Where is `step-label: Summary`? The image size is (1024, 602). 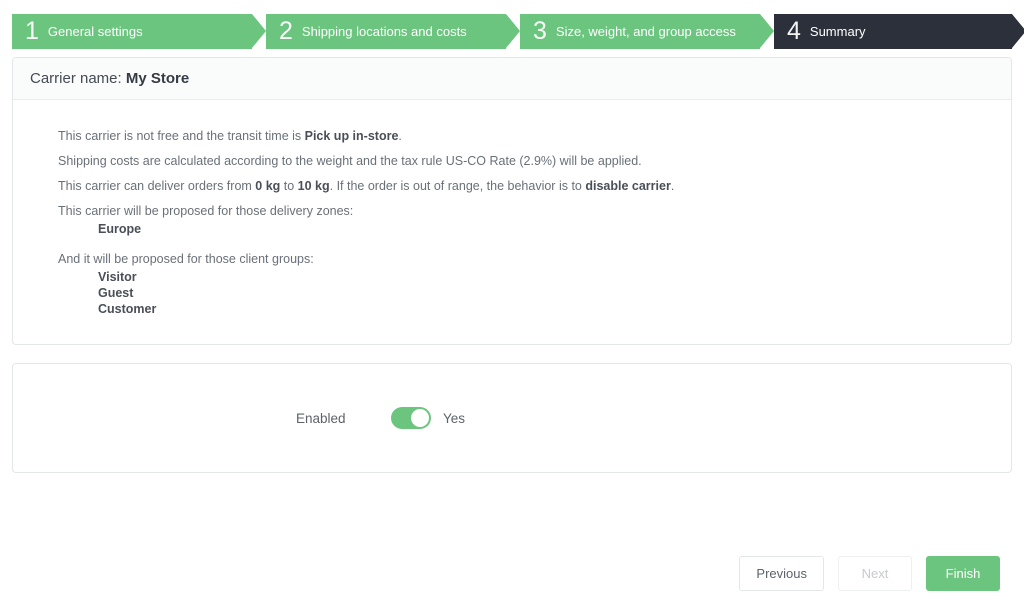 step-label: Summary is located at coordinates (837, 31).